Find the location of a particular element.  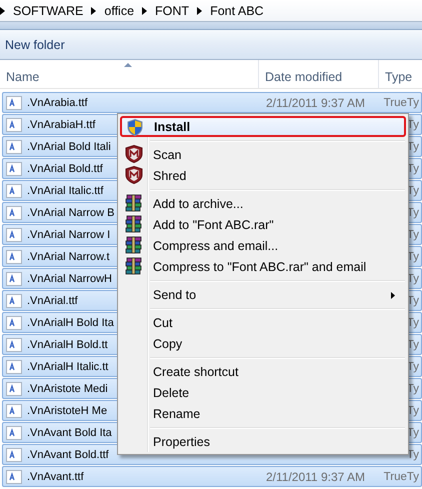

file-name: .VnAristote Medi is located at coordinates (67, 388).